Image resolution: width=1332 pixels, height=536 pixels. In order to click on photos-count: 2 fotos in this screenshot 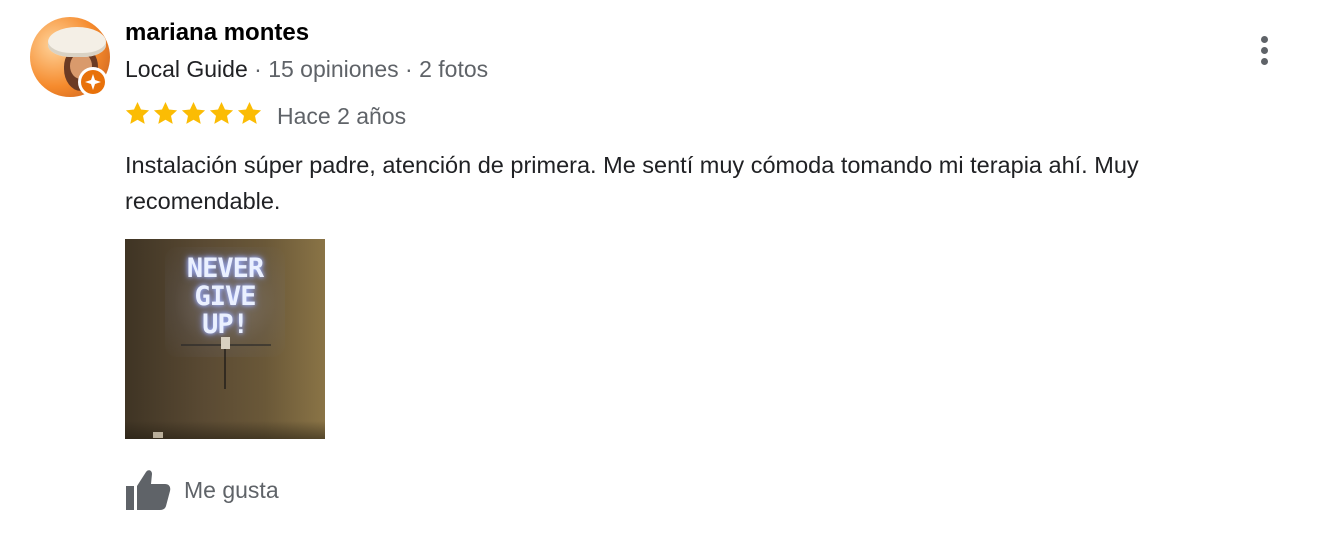, I will do `click(454, 69)`.